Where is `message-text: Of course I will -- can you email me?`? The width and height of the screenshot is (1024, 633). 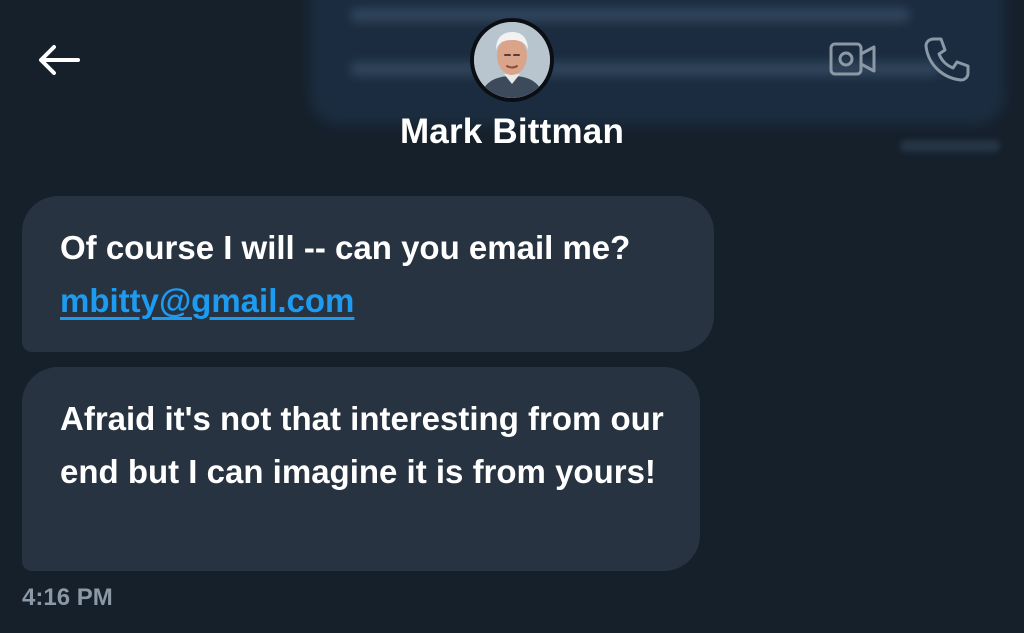 message-text: Of course I will -- can you email me? is located at coordinates (345, 247).